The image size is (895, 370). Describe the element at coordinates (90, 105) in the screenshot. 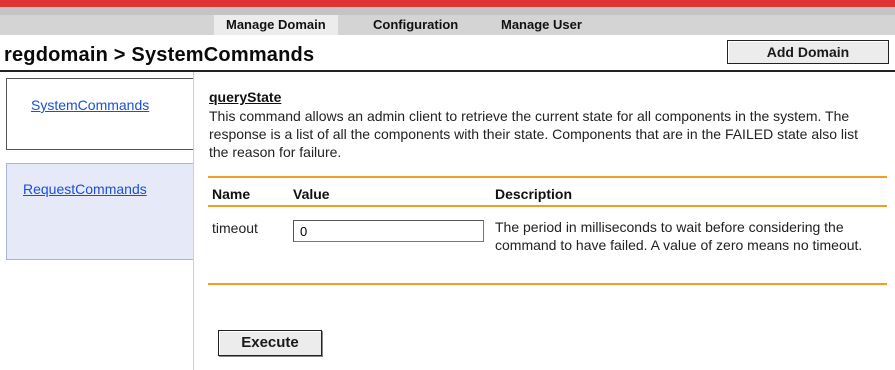

I see `sidebar-item-label: SystemCommands` at that location.